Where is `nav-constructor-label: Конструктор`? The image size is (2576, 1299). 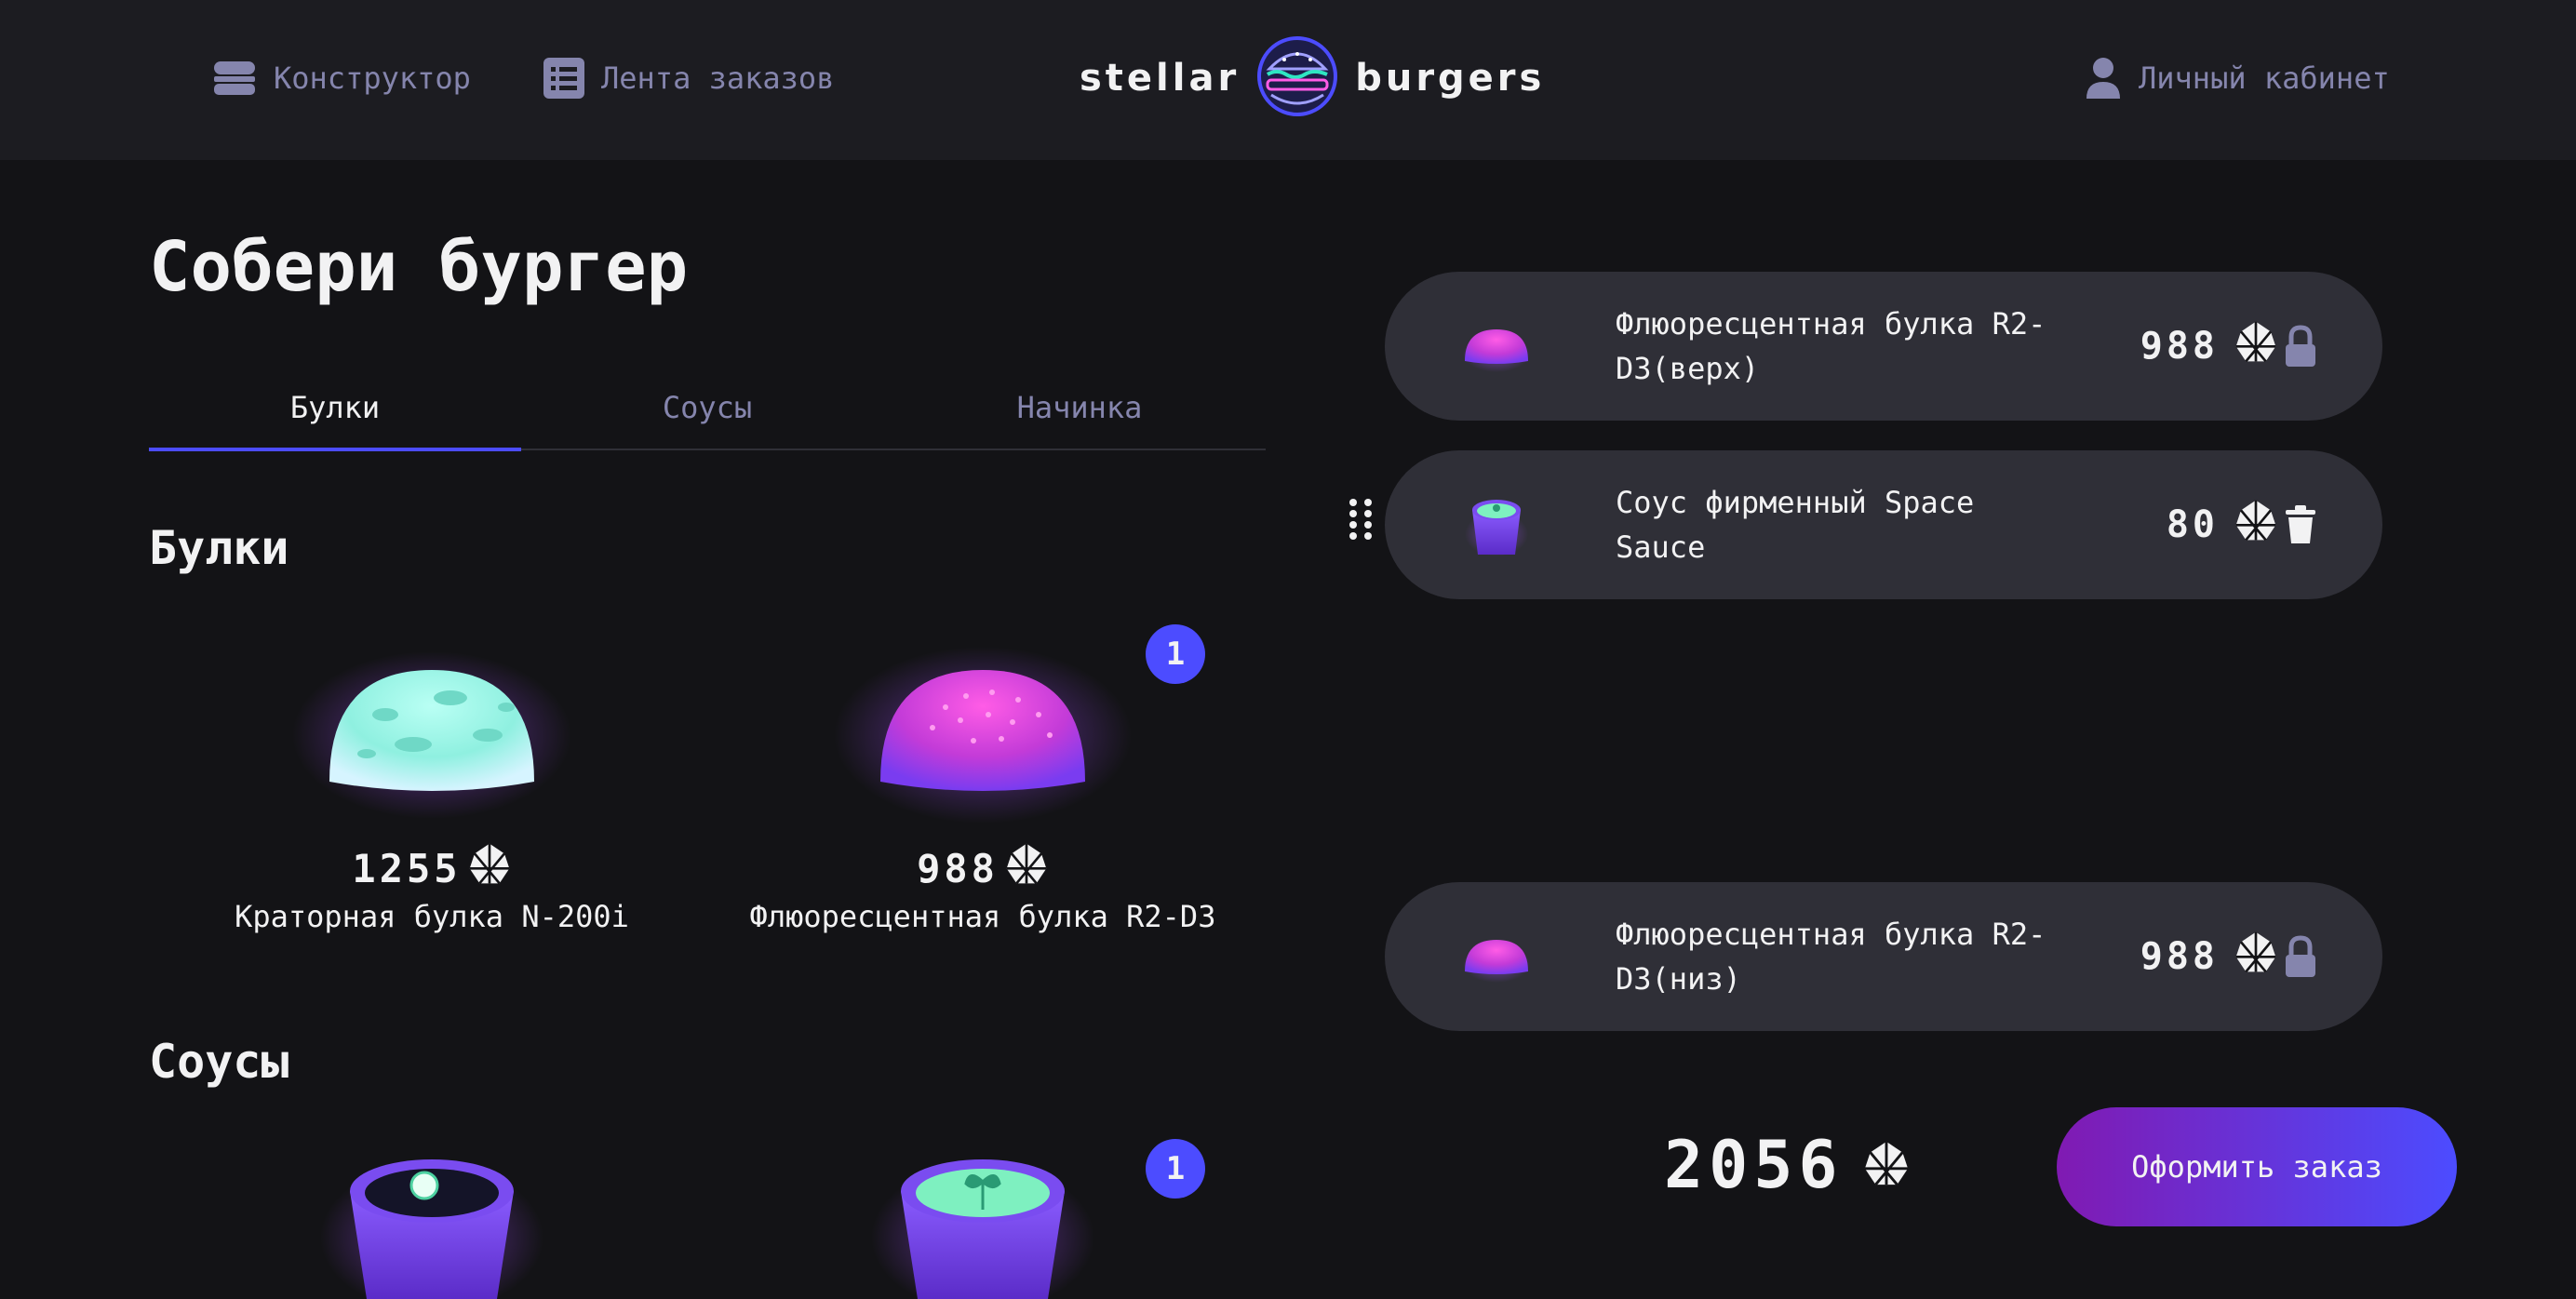
nav-constructor-label: Конструктор is located at coordinates (372, 78).